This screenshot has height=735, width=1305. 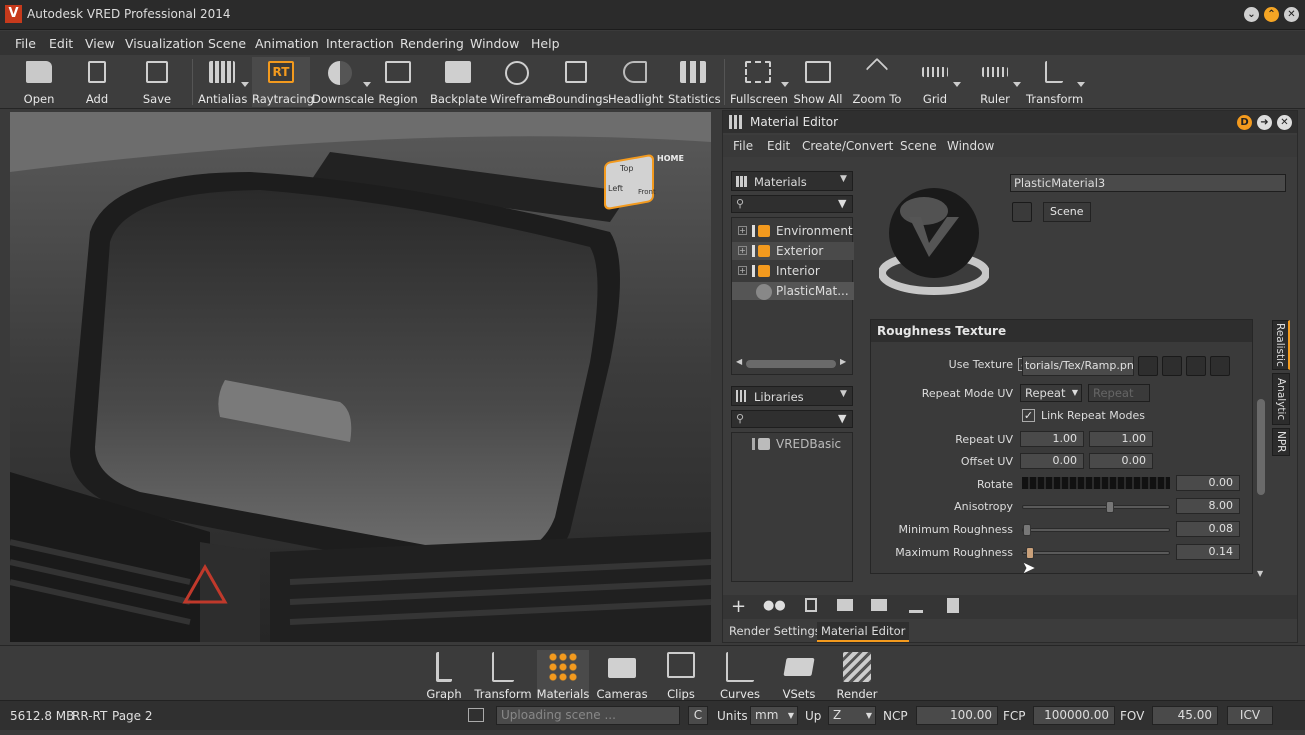 I want to click on antialias-button: Antialias, so click(x=223, y=82).